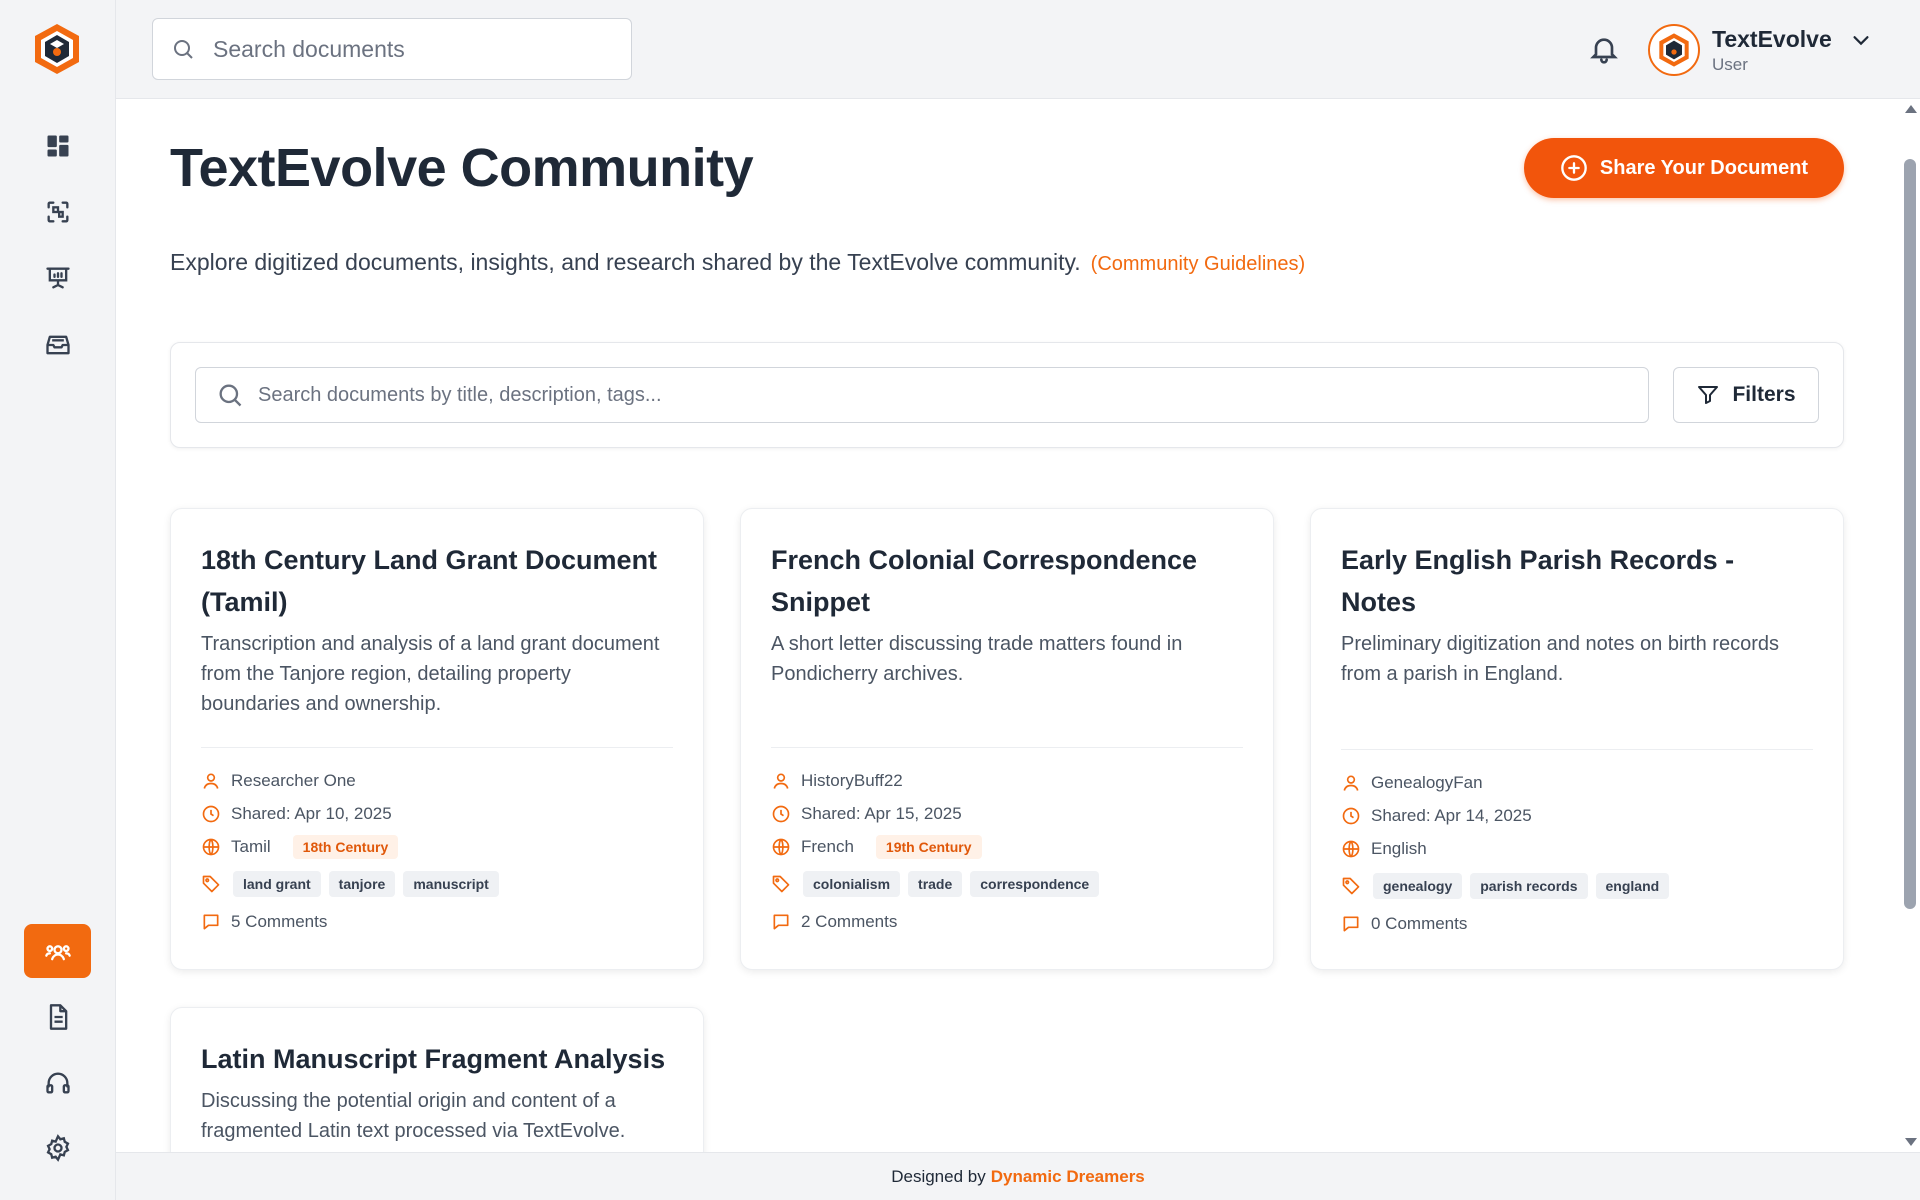 The height and width of the screenshot is (1200, 1920). I want to click on page-title: TextEvolve Community, so click(462, 168).